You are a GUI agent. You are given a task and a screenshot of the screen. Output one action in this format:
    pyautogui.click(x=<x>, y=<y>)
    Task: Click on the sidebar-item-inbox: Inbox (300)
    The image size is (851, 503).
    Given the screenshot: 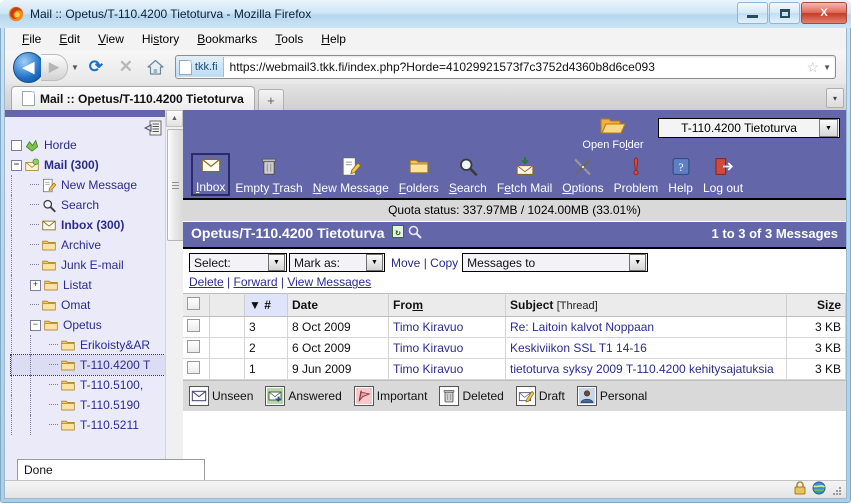 What is the action you would take?
    pyautogui.click(x=88, y=225)
    